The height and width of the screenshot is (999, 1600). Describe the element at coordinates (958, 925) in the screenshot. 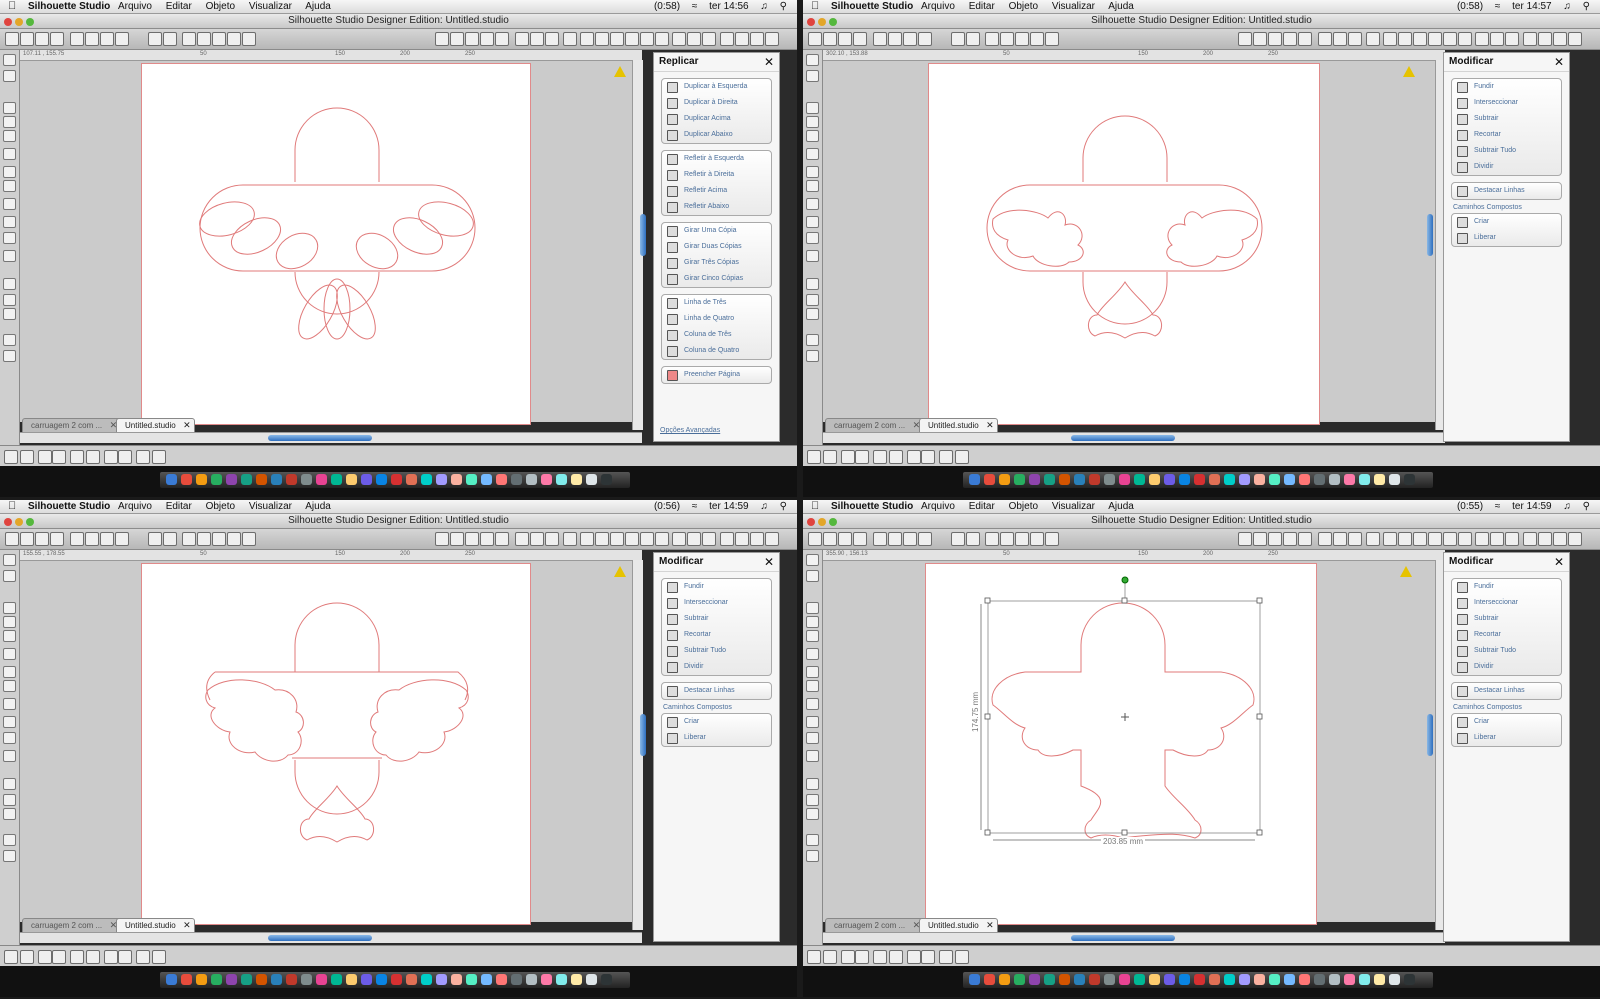

I see `tab-untitled: Untitled.studio ✕` at that location.